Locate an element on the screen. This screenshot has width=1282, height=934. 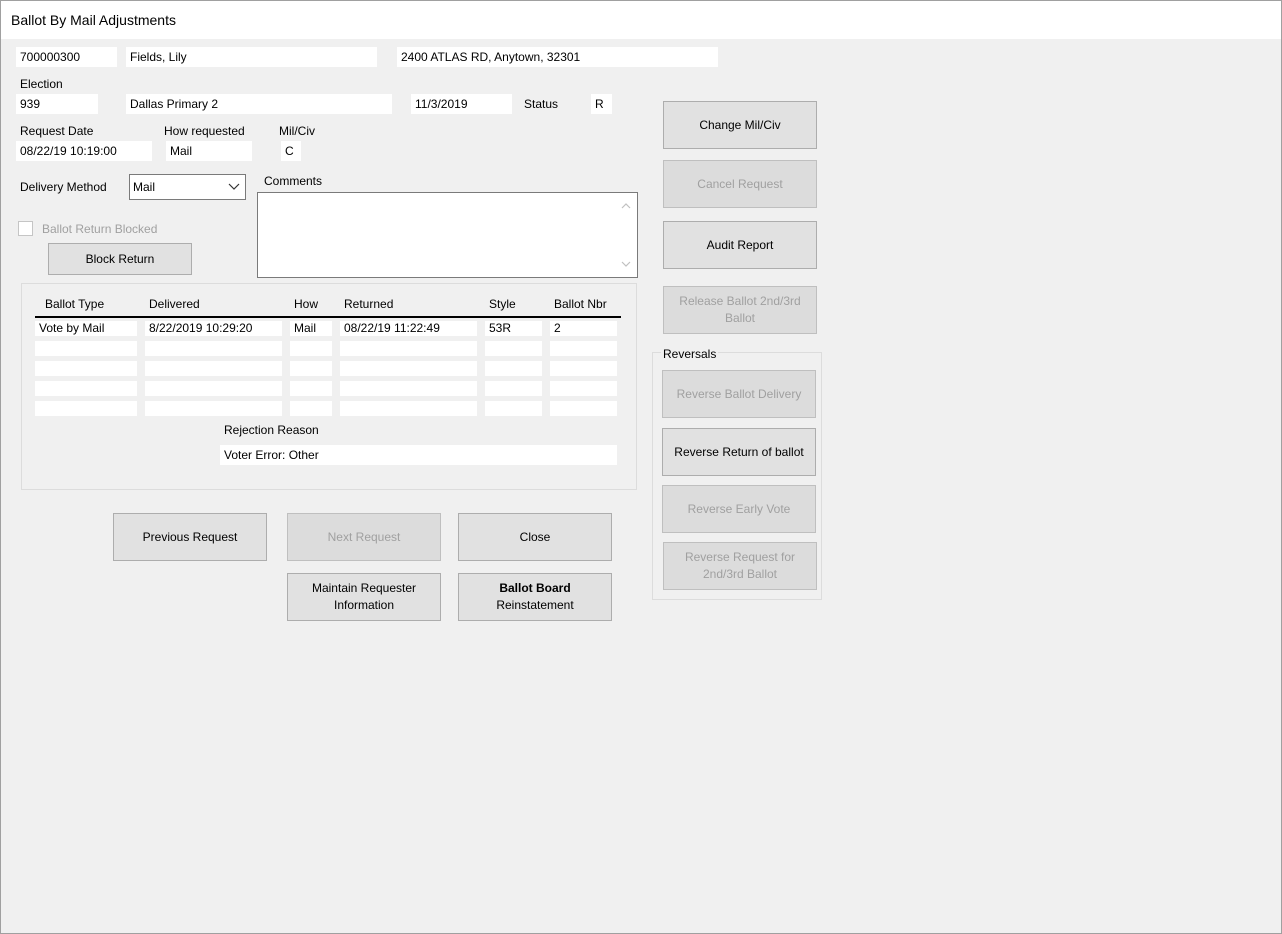
reverse-ballot-delivery-label: Reverse Ballot Delivery is located at coordinates (739, 393).